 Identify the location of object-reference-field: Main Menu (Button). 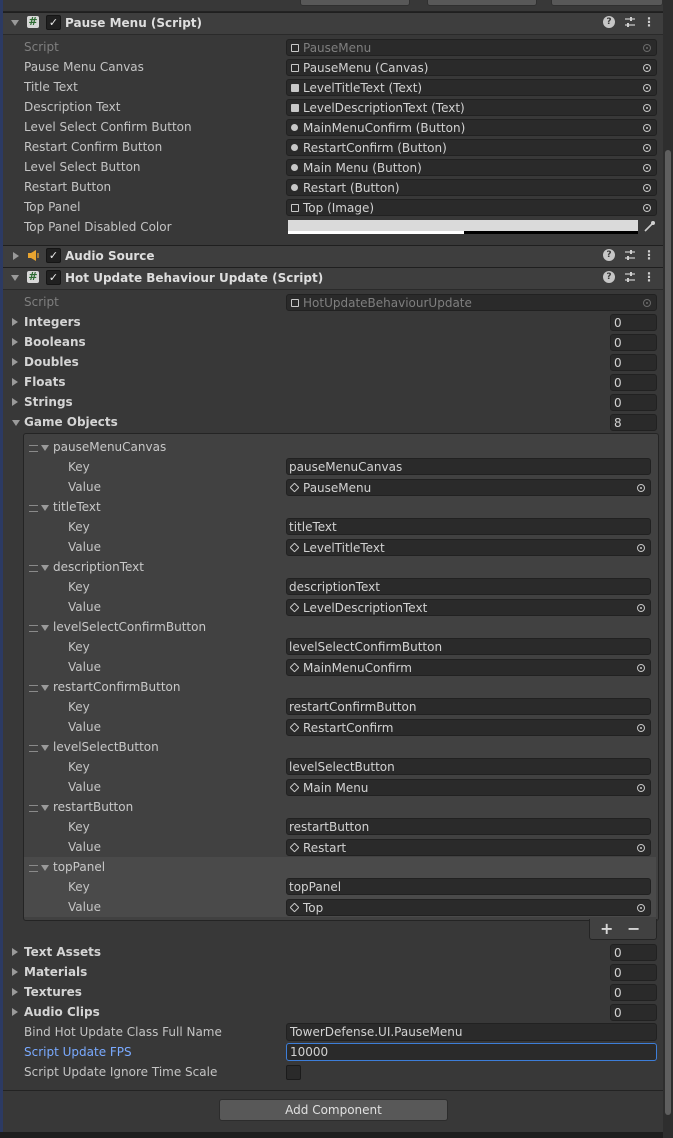
(471, 167).